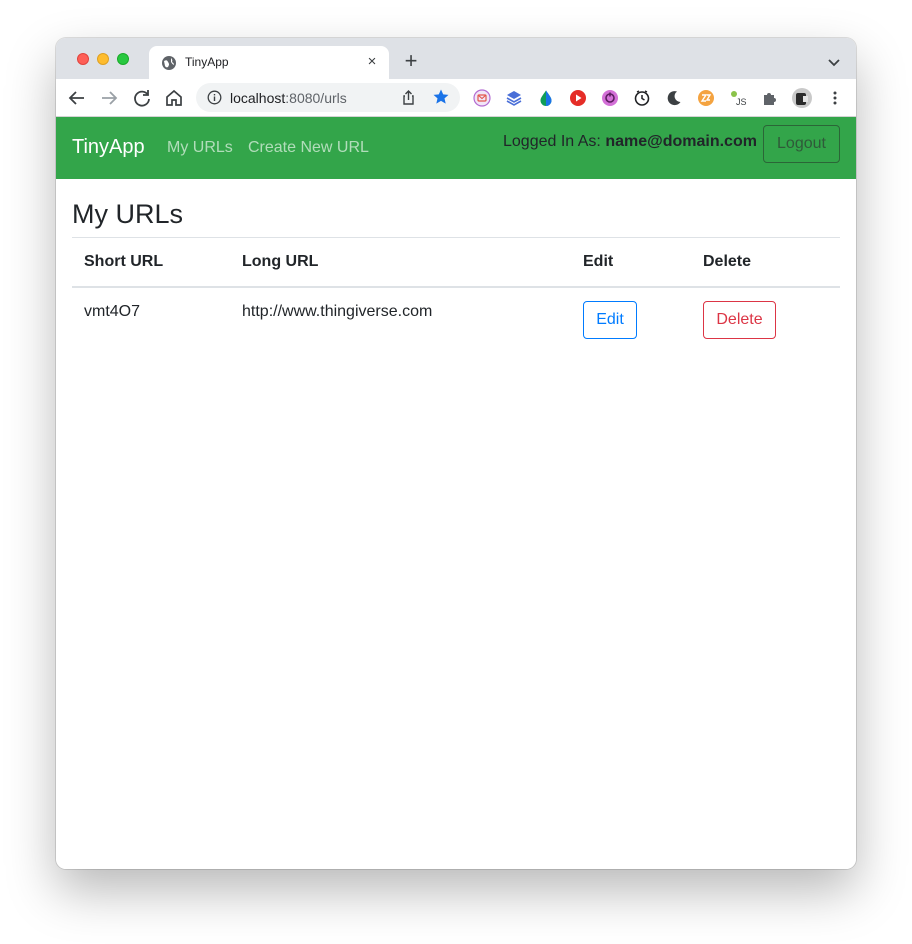 The height and width of the screenshot is (944, 912). I want to click on ext-zz-icon, so click(706, 98).